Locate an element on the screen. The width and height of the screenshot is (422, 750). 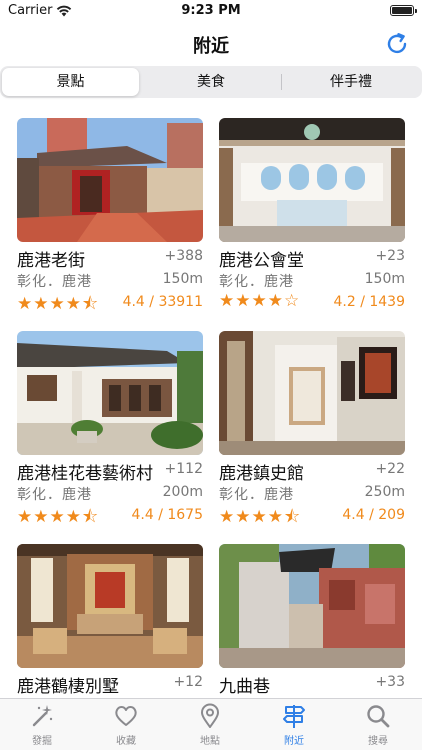
rating-summary: 4.4 / 209 is located at coordinates (373, 515).